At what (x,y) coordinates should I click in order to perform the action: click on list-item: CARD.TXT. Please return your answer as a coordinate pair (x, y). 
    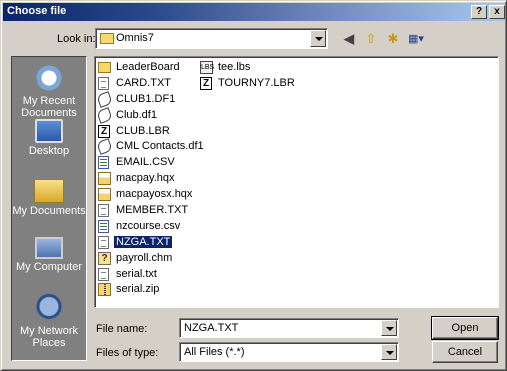
    Looking at the image, I should click on (151, 84).